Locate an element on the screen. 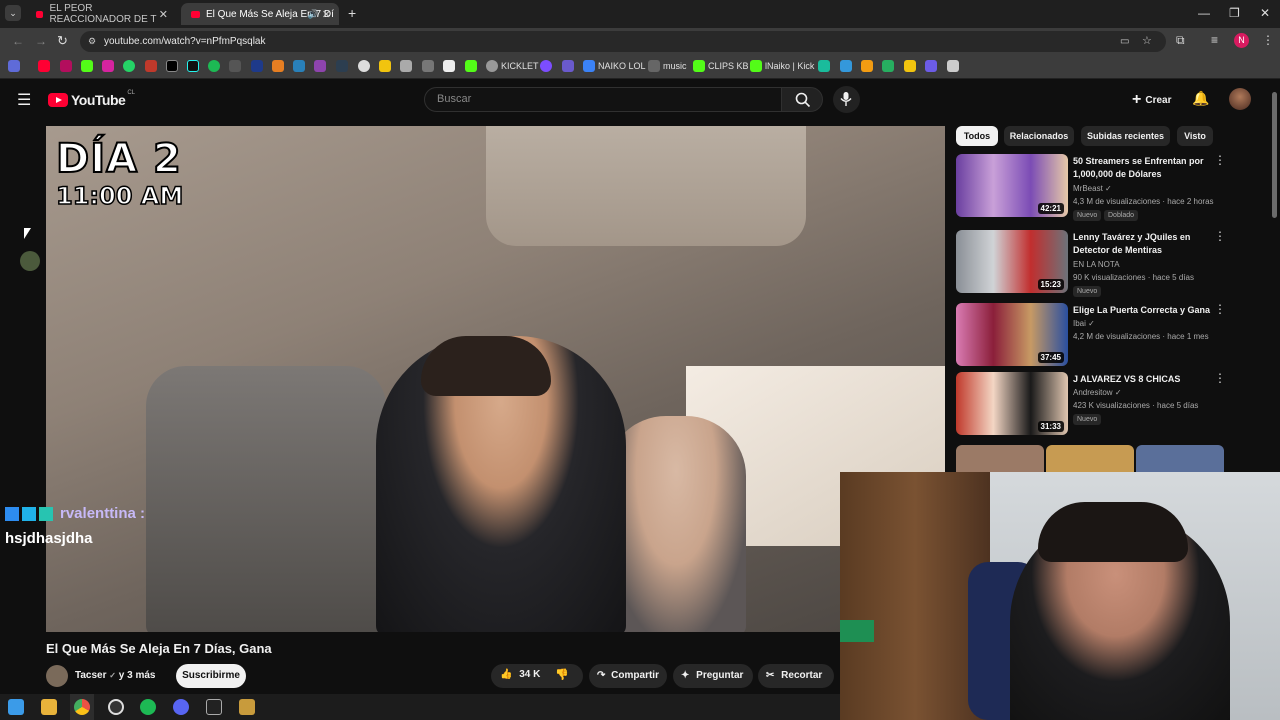  restore-window-icon: ❐ is located at coordinates (1234, 13).